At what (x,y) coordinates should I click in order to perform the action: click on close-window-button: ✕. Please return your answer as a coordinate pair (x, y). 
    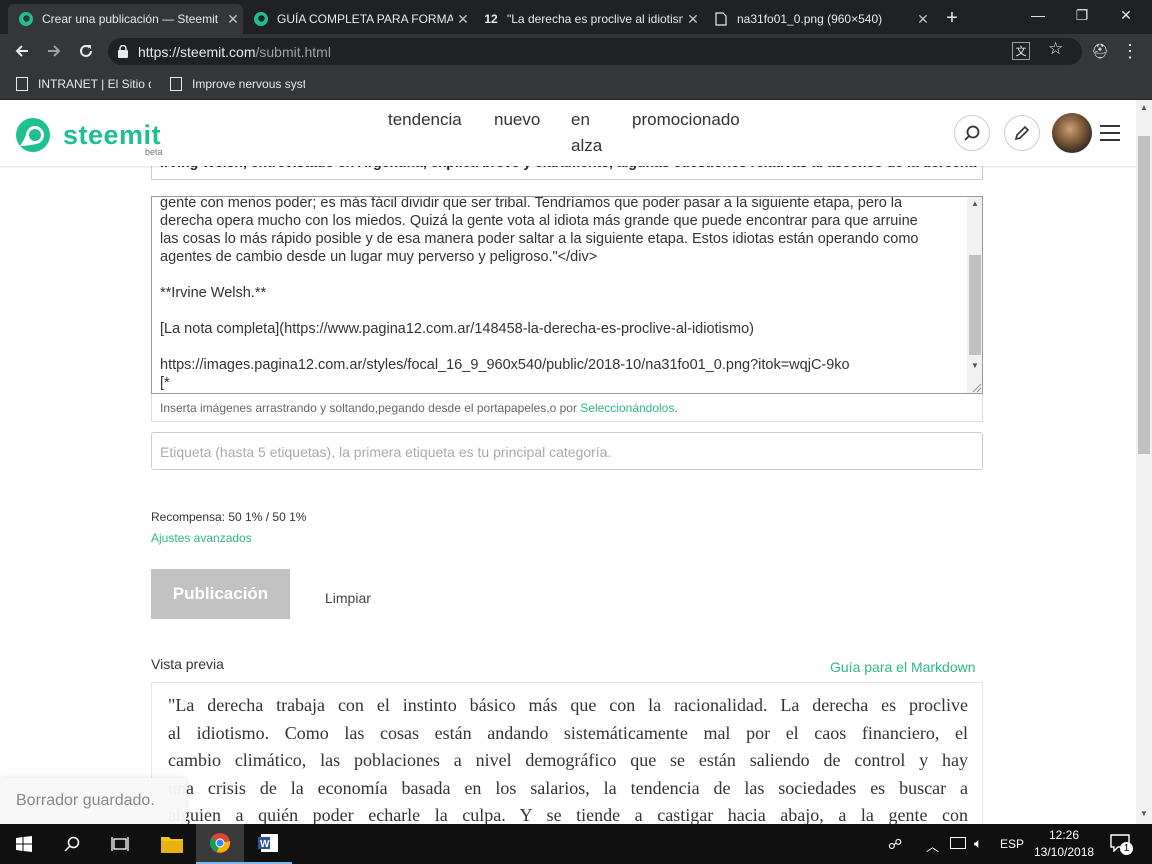
    Looking at the image, I should click on (1126, 15).